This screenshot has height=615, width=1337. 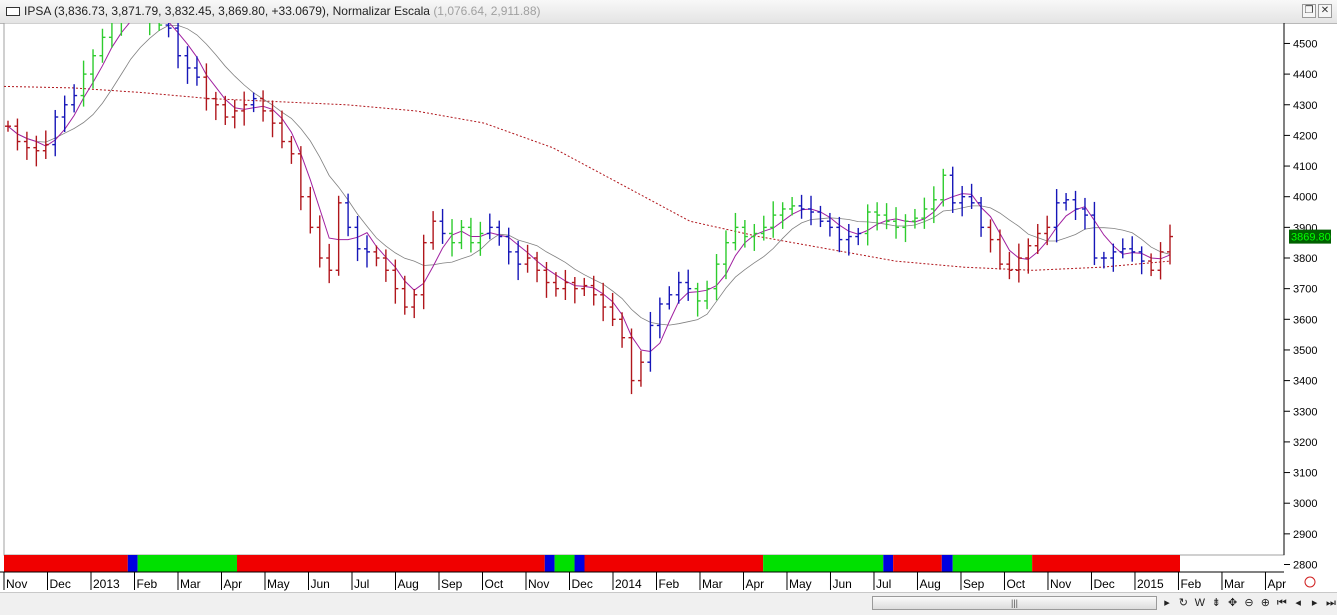 What do you see at coordinates (1305, 474) in the screenshot?
I see `price-tick-label: 3100` at bounding box center [1305, 474].